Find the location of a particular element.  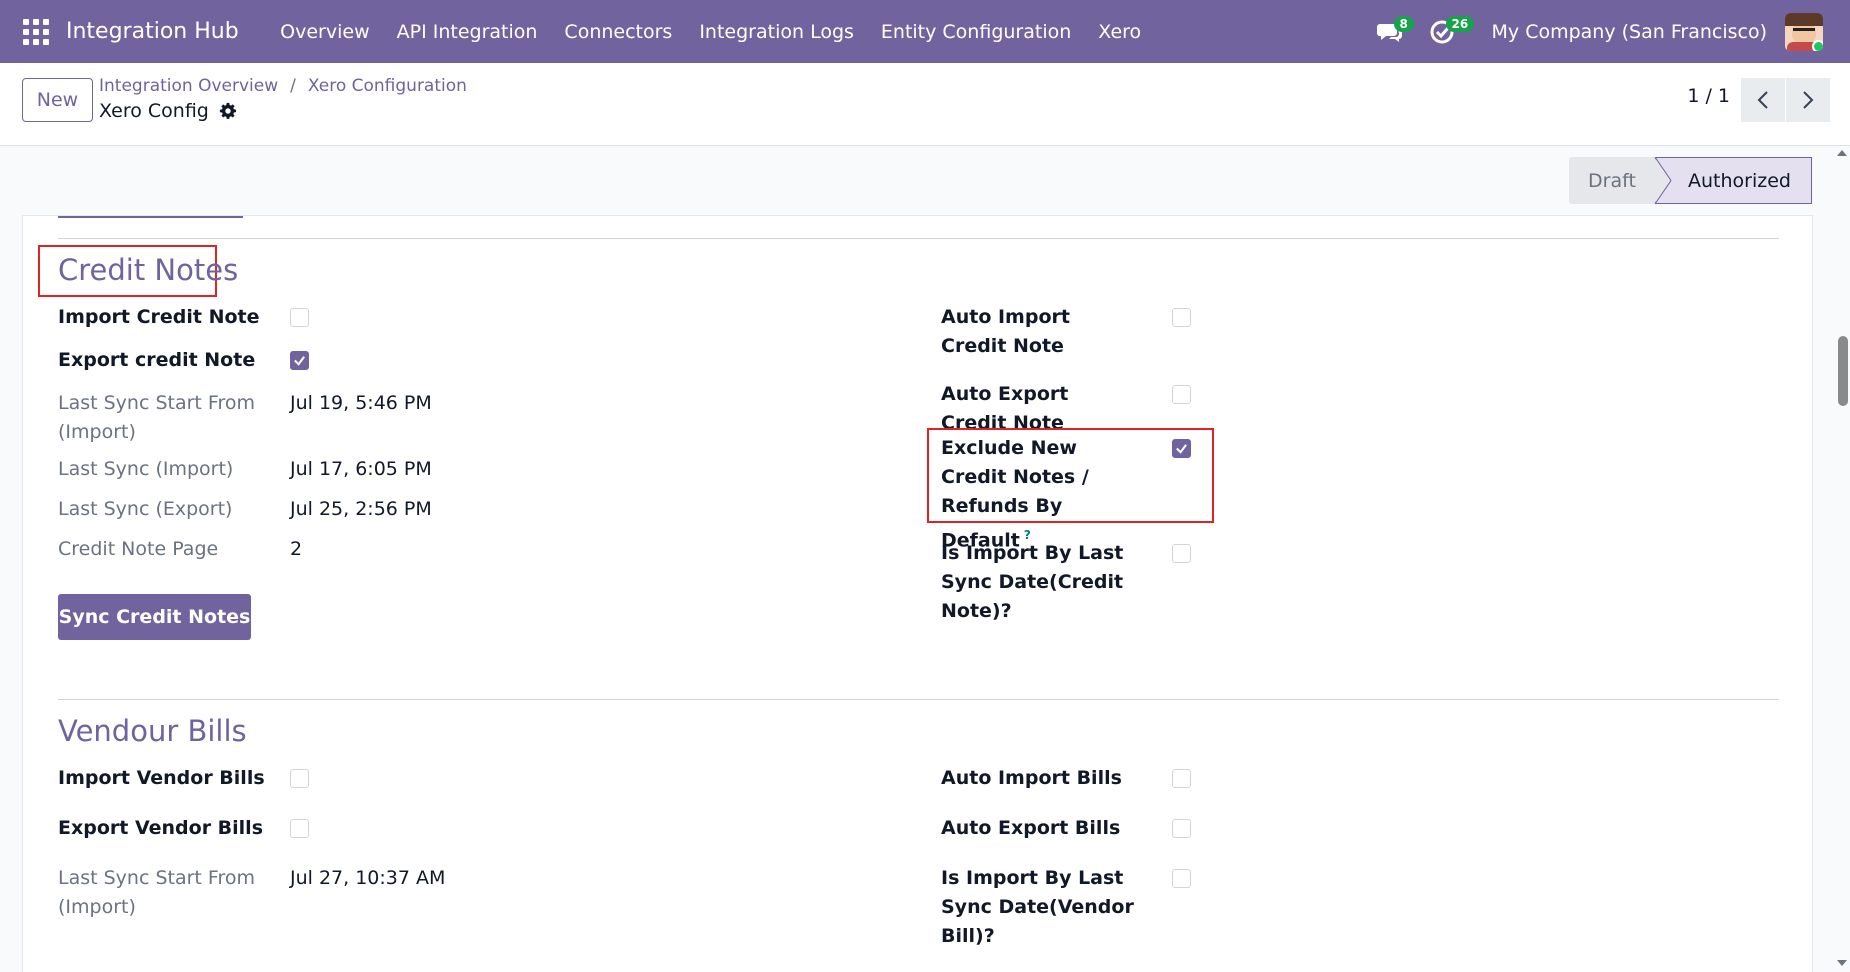

scroll-up-arrow-icon is located at coordinates (1842, 153).